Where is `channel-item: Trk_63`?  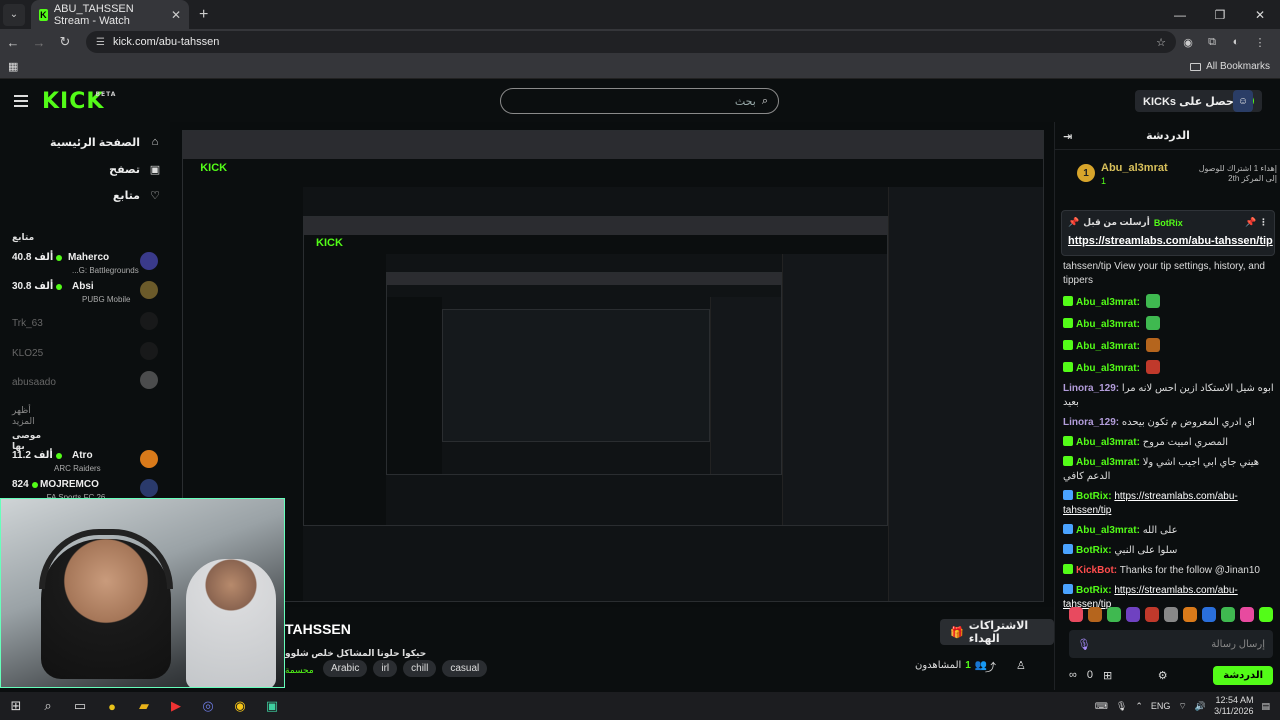 channel-item: Trk_63 is located at coordinates (87, 324).